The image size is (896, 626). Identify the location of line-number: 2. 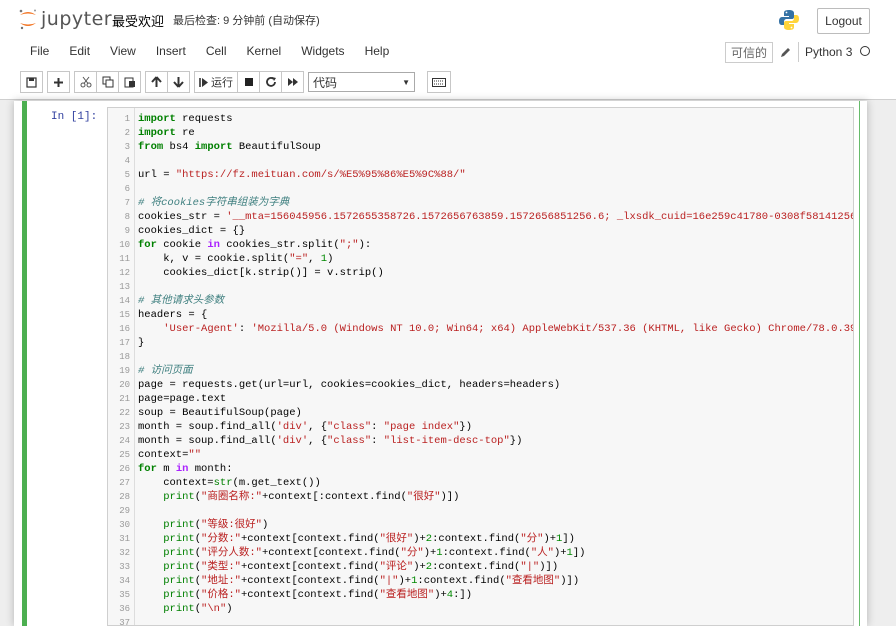
(127, 133).